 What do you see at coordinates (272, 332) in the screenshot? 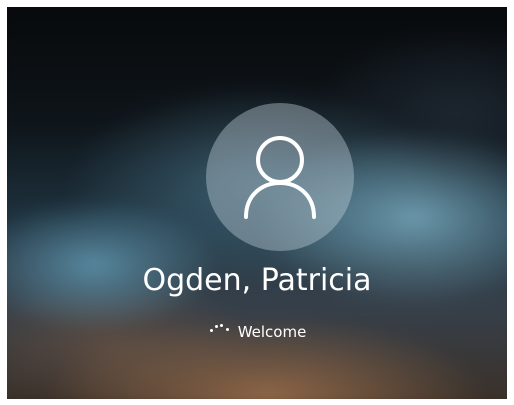
I see `status-text: Welcome` at bounding box center [272, 332].